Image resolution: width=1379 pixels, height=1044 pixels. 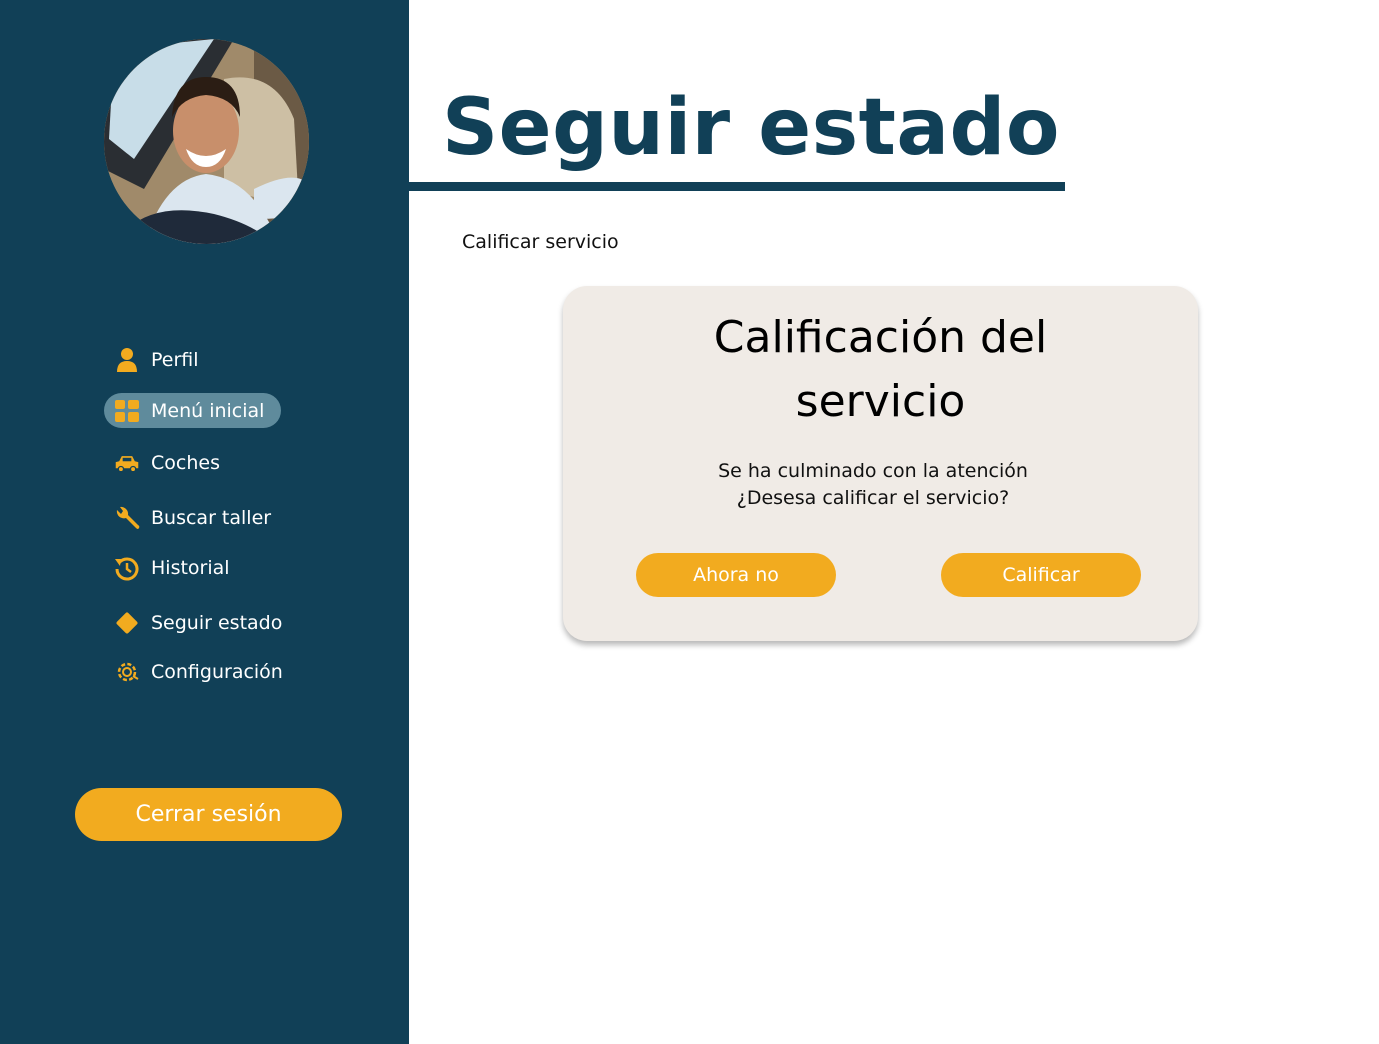 I want to click on sidebar-item-buscar-taller: Buscar taller, so click(x=187, y=517).